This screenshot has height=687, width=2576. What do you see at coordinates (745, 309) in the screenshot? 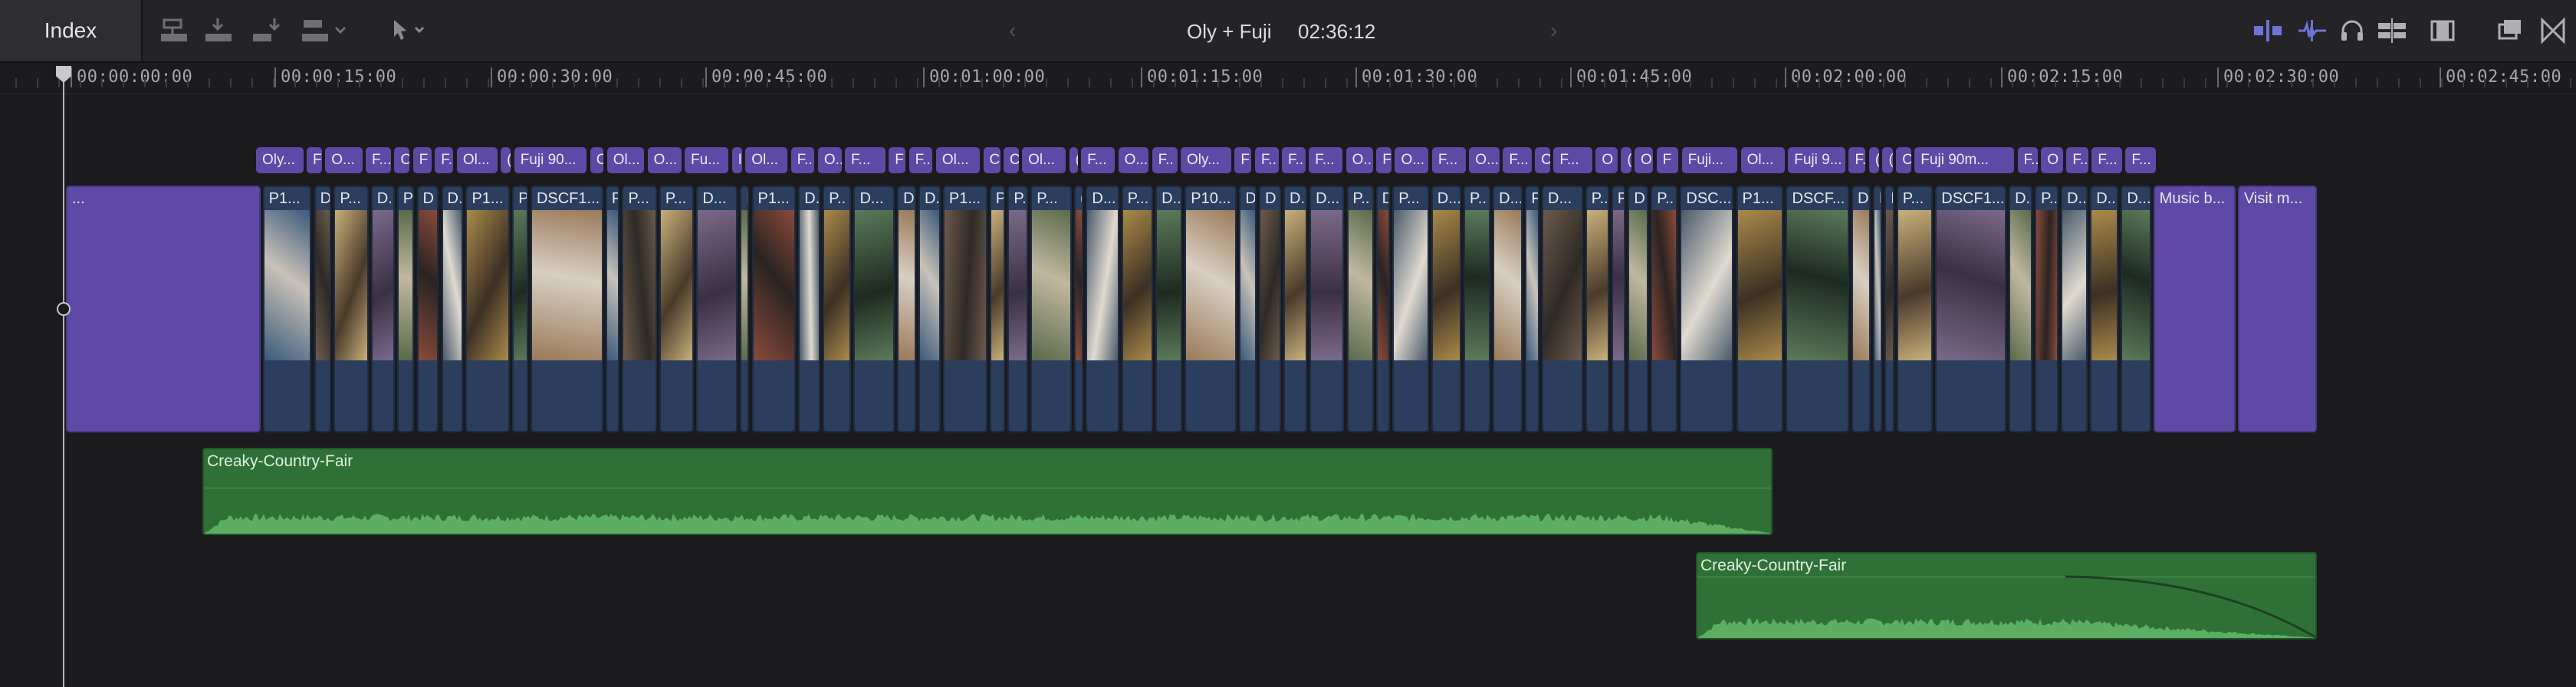
I see `primary-clip: I` at bounding box center [745, 309].